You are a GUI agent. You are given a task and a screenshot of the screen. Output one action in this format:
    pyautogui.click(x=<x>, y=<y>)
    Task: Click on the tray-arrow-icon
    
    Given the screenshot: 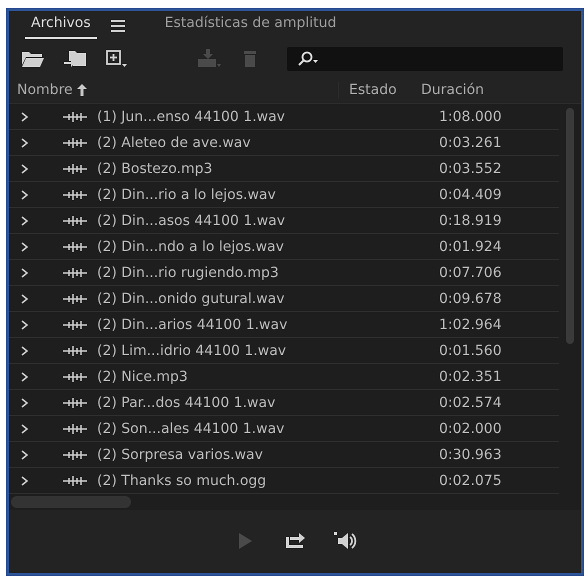 What is the action you would take?
    pyautogui.click(x=209, y=59)
    